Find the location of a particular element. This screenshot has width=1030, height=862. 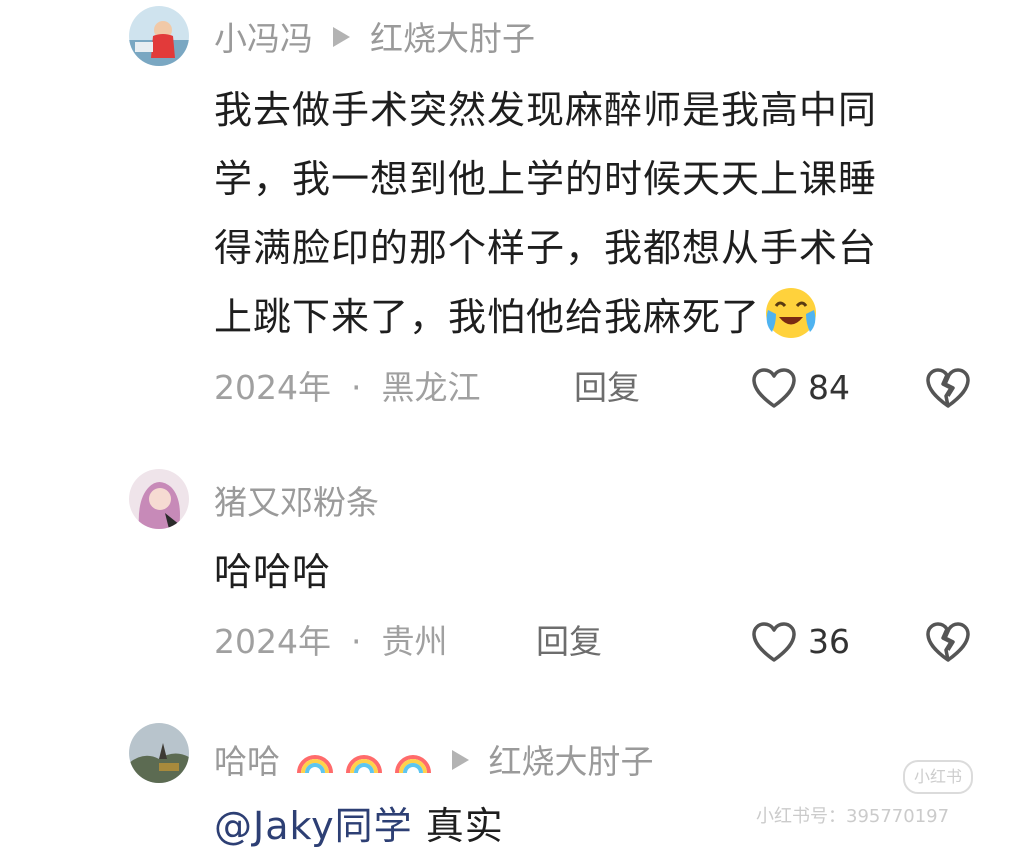

comment-line: 得满脸印的那个样子，我都想从手术台 is located at coordinates (546, 248).